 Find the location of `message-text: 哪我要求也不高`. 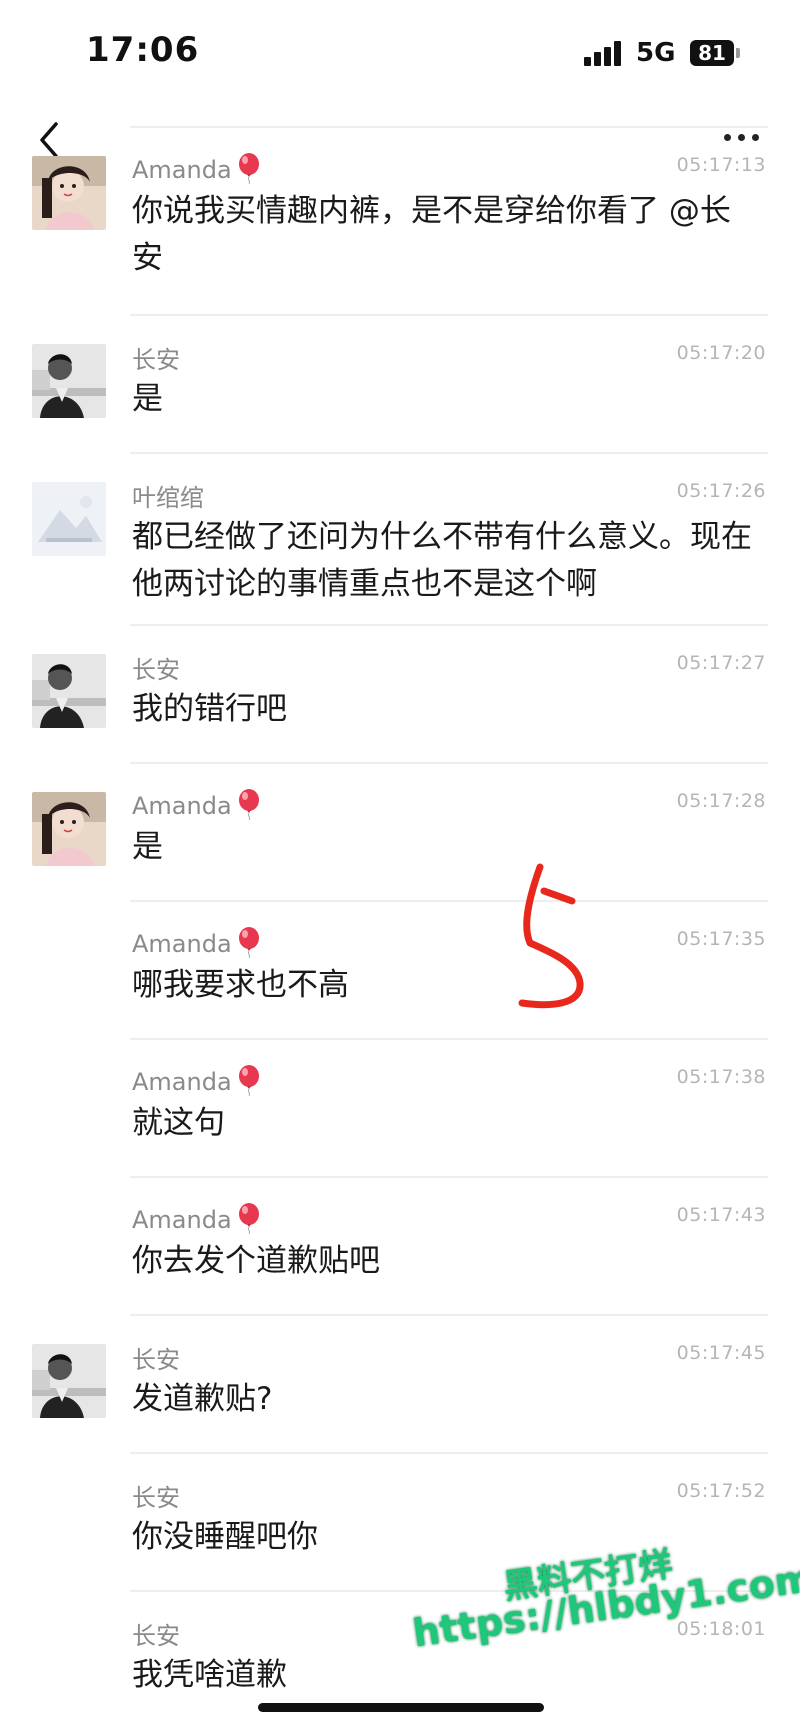

message-text: 哪我要求也不高 is located at coordinates (240, 985).